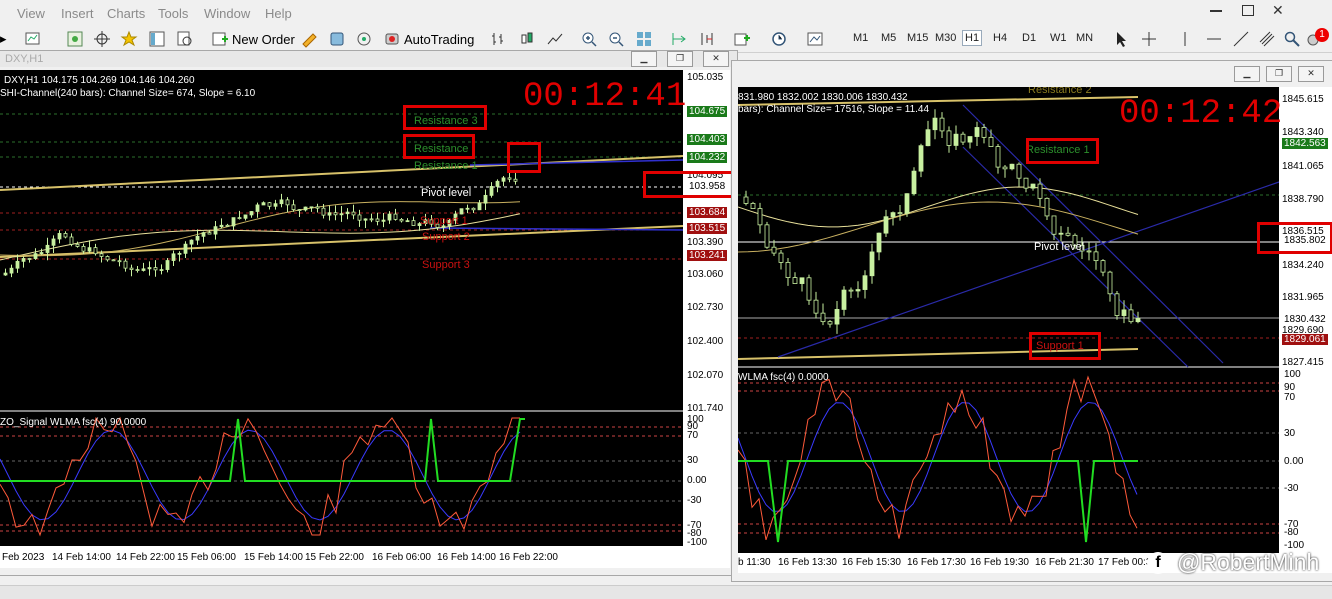  What do you see at coordinates (1121, 39) in the screenshot?
I see `cursor-icon` at bounding box center [1121, 39].